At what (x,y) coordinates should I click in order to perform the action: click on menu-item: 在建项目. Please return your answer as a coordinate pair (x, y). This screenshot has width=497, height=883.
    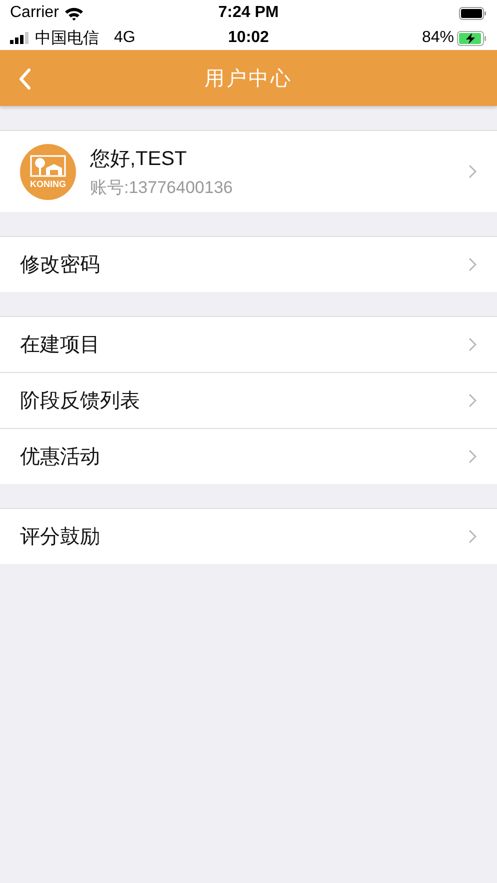
    Looking at the image, I should click on (248, 345).